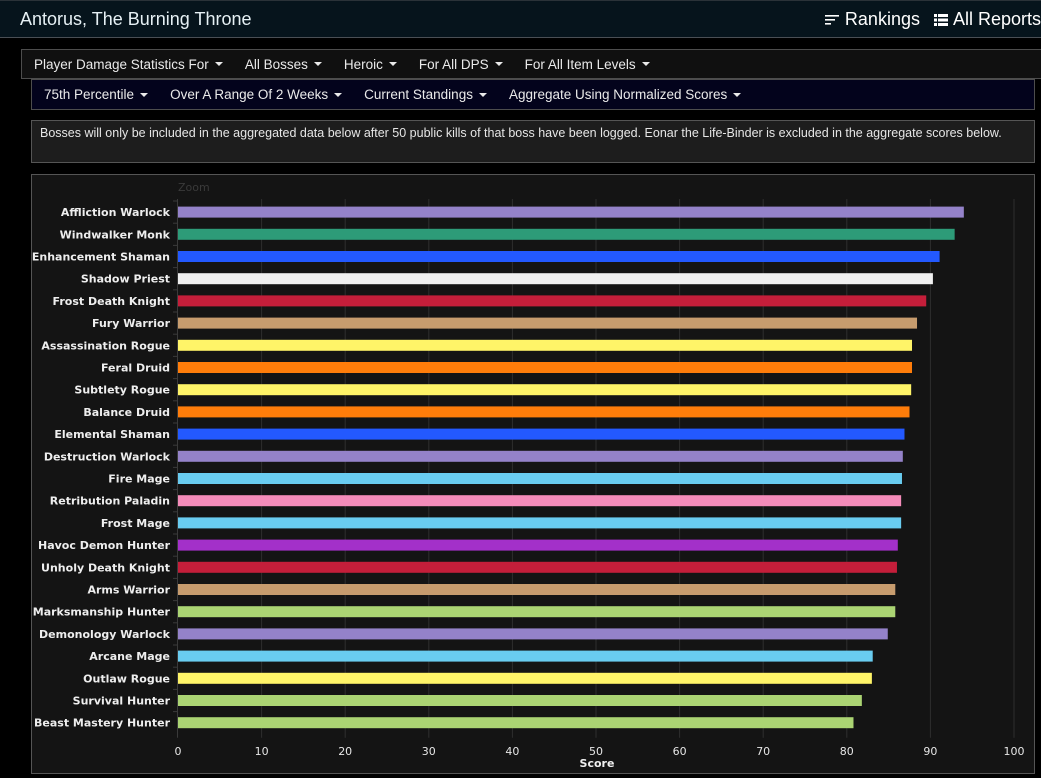 This screenshot has height=778, width=1041. I want to click on dropdown-label: All Bosses, so click(276, 64).